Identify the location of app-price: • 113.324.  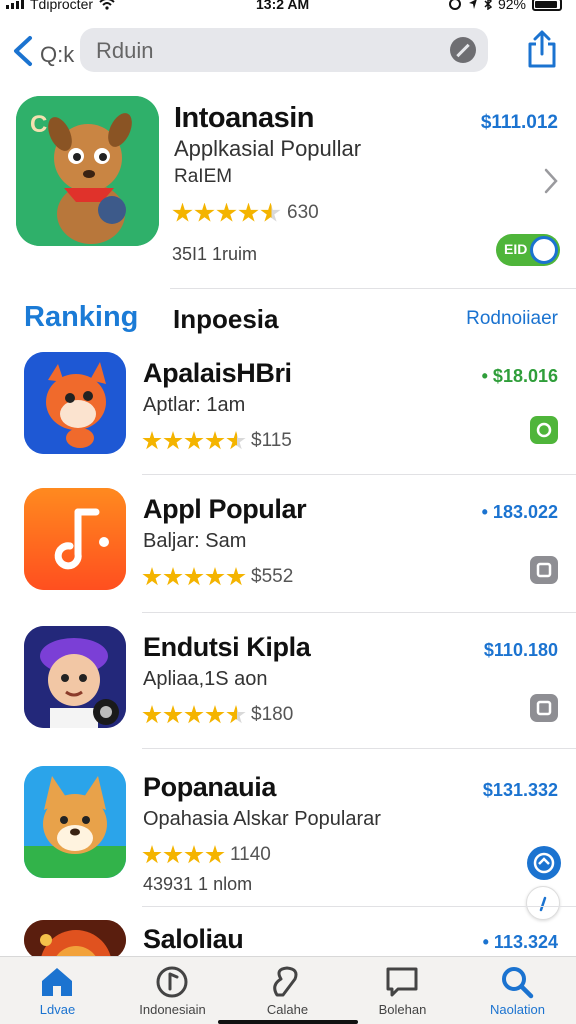
(520, 942).